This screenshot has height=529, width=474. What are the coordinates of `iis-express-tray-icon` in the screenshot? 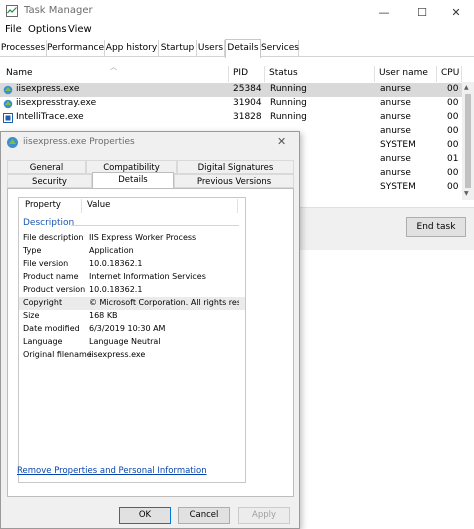 It's located at (8, 104).